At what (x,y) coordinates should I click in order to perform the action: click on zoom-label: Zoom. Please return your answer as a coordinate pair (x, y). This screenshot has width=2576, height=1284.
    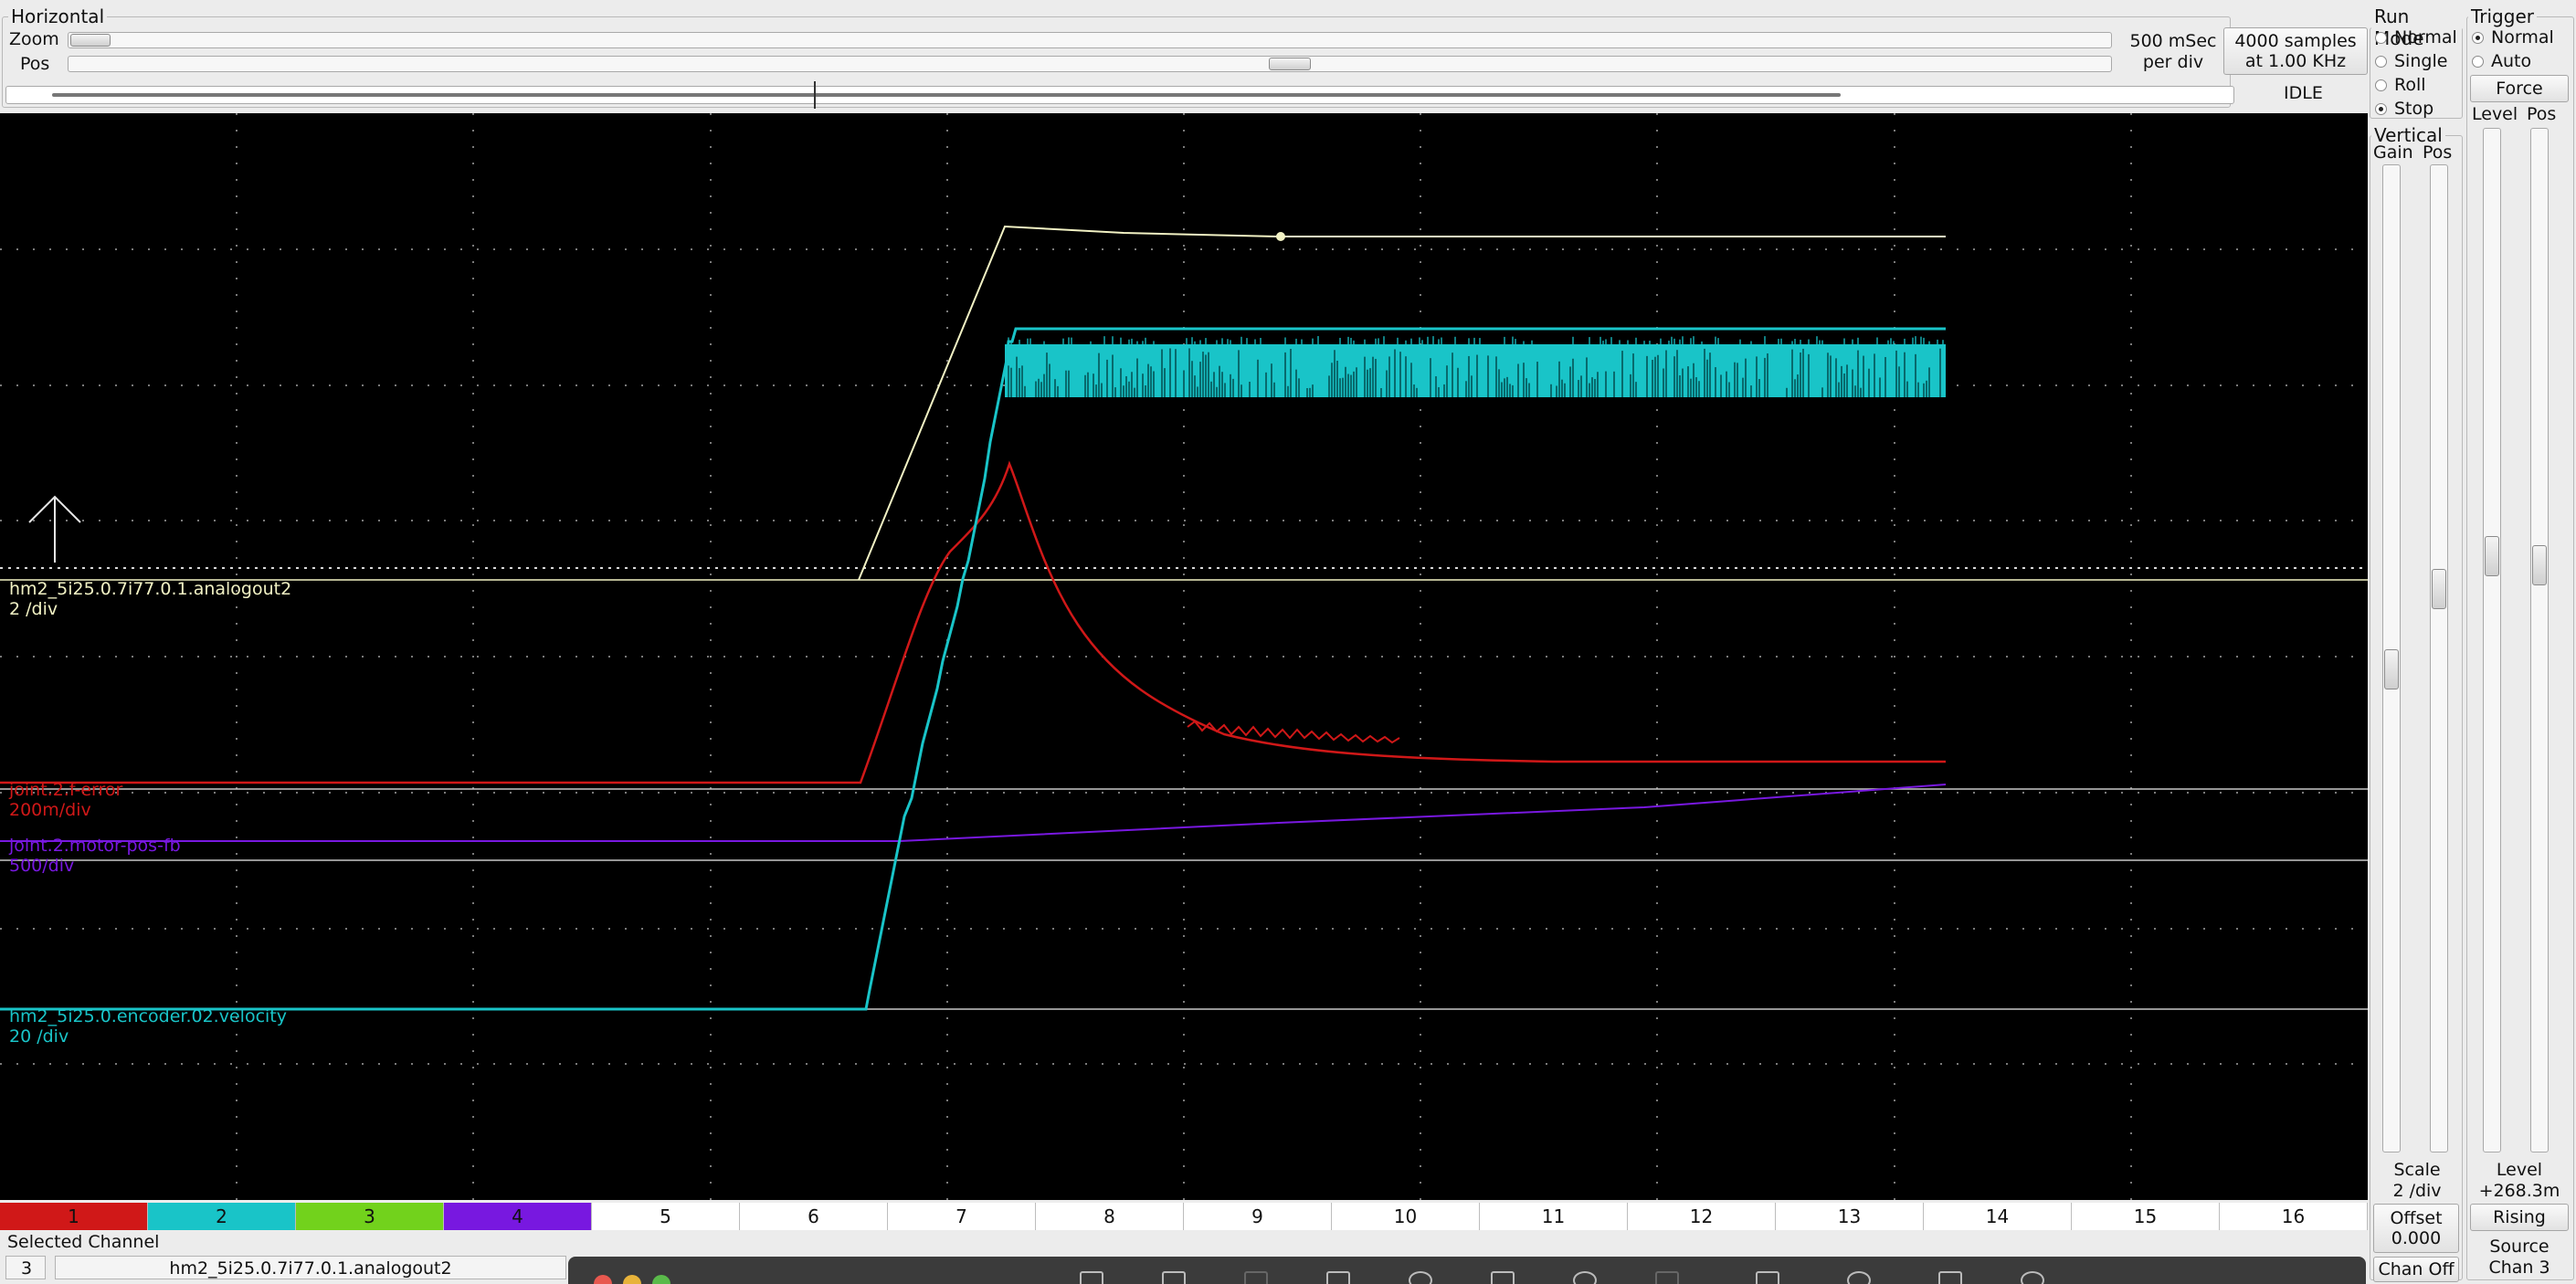
    Looking at the image, I should click on (34, 39).